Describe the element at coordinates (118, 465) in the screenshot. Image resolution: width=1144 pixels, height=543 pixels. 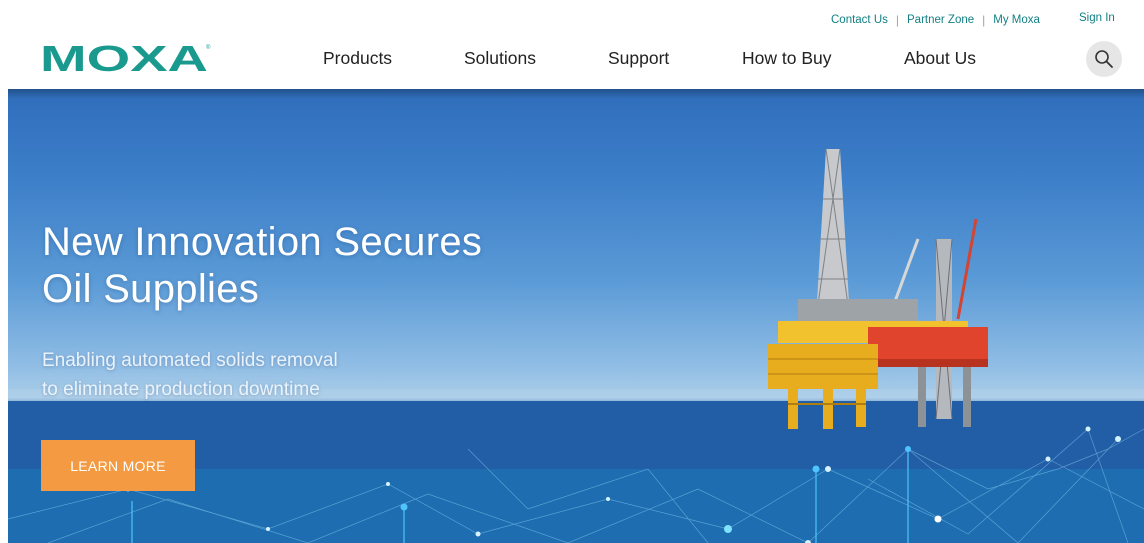
I see `learn-more-button: LEARN MORE` at that location.